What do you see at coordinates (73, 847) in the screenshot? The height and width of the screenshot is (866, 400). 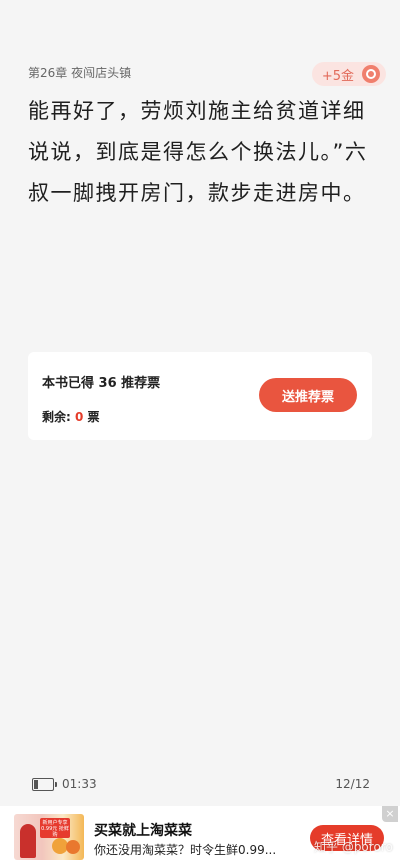 I see `ad-image-fruit` at bounding box center [73, 847].